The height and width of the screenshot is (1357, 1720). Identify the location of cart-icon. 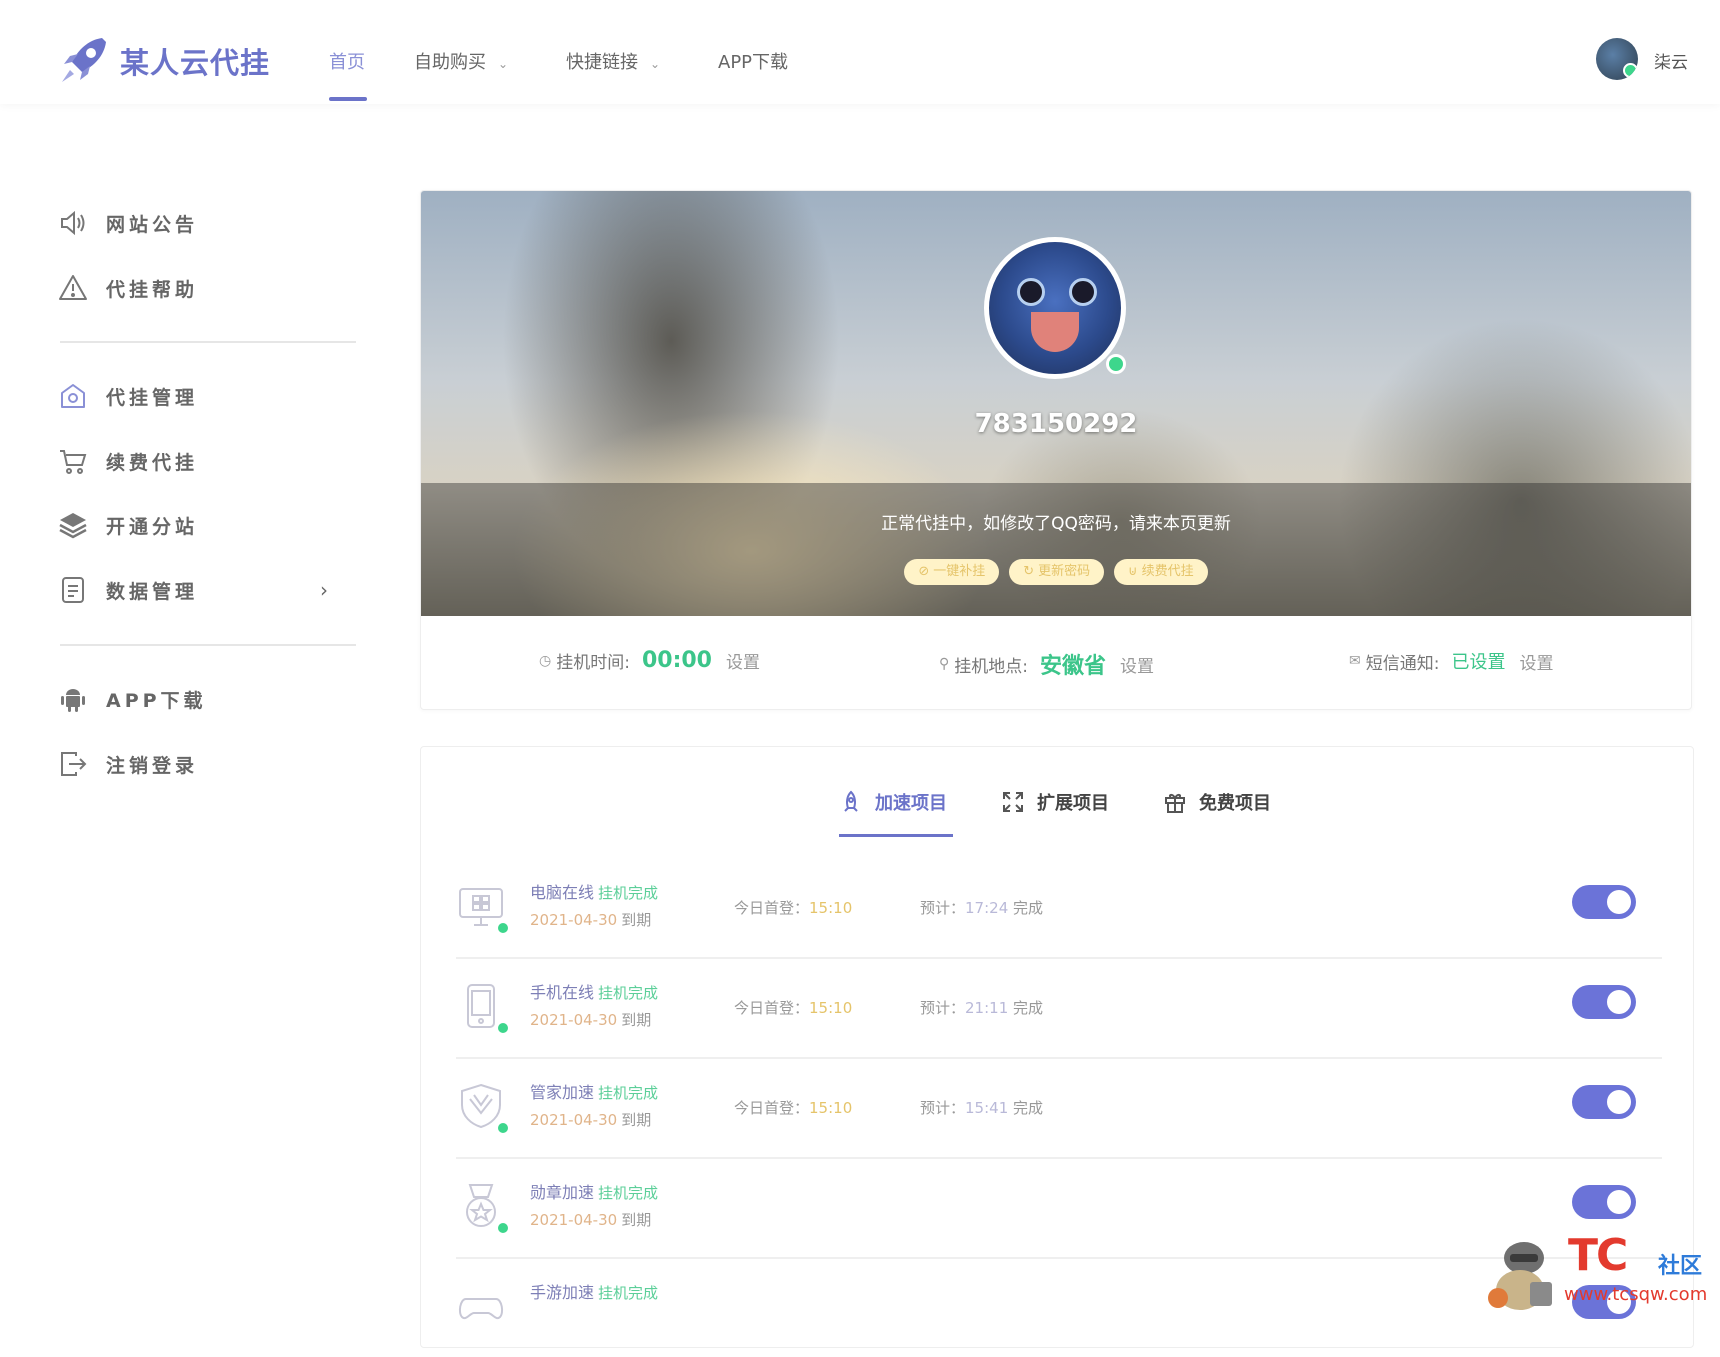
(73, 462).